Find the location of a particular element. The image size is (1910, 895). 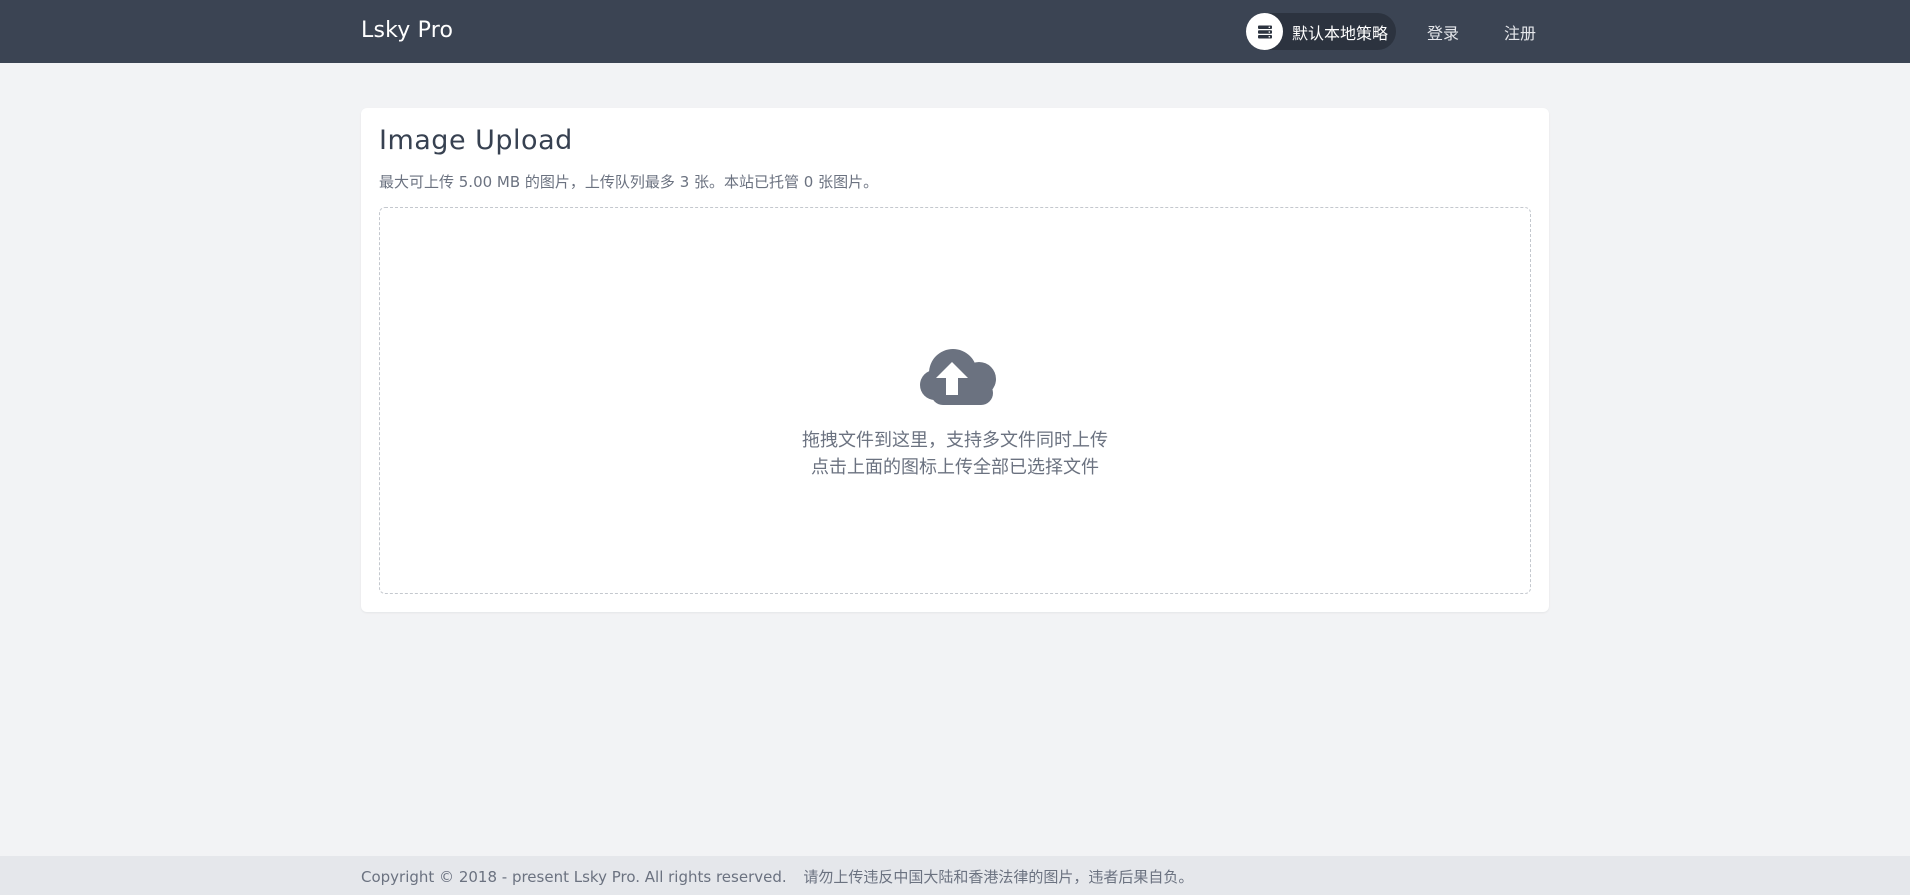

legal-notice-text: 请勿上传违反中国大陆和香港法律的图片，违者后果自负。 is located at coordinates (998, 877).